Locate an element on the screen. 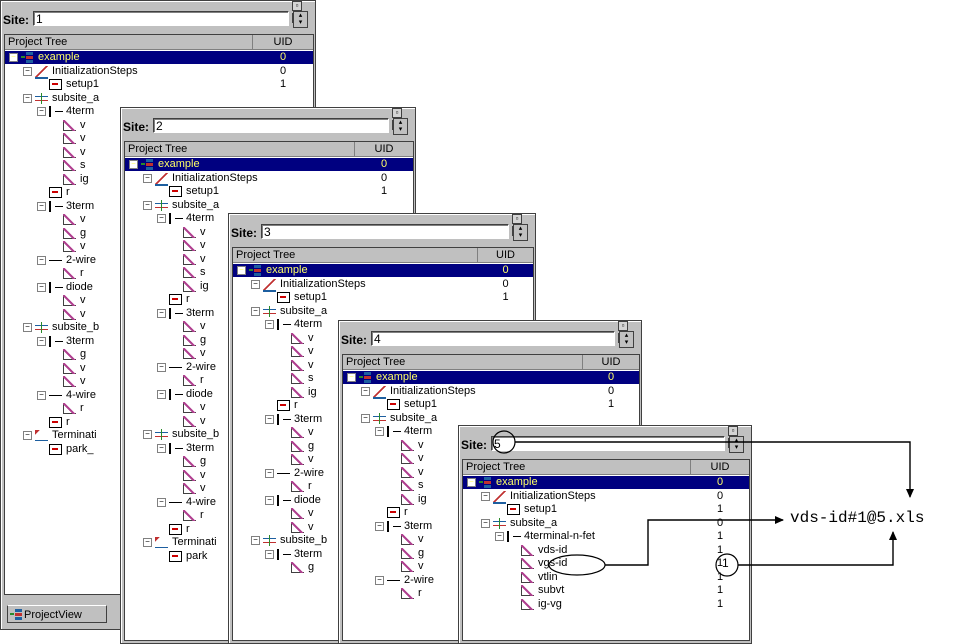 The height and width of the screenshot is (644, 968). tree-row: − subsite_a 0 is located at coordinates (606, 523).